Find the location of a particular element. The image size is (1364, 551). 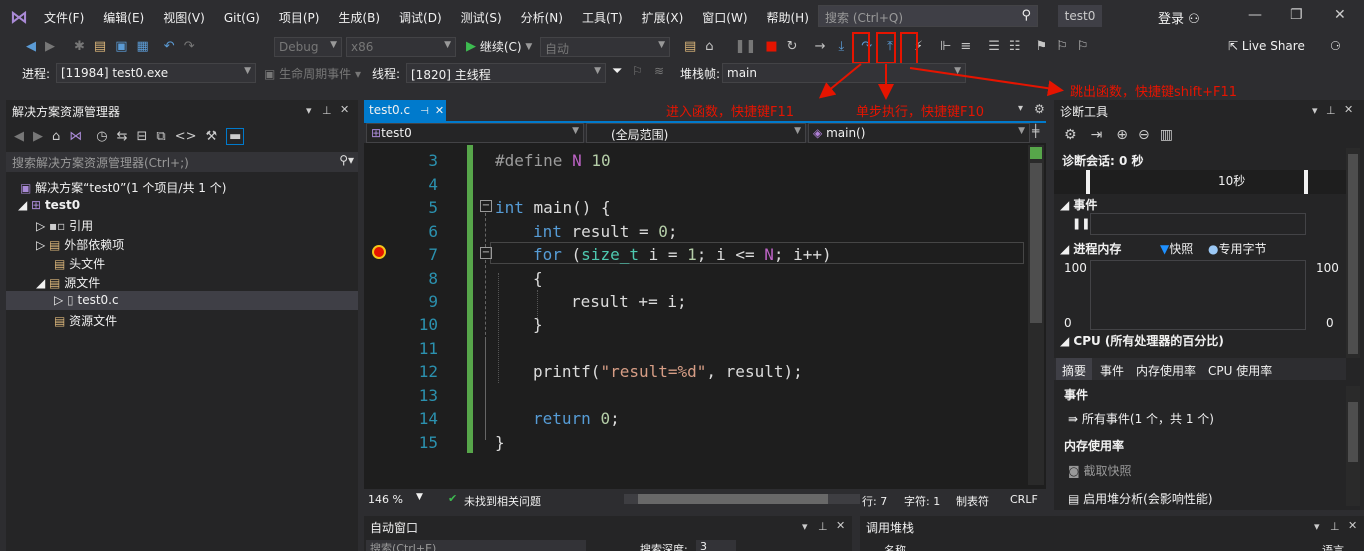

pause-icon: ❚❚ is located at coordinates (1081, 223).